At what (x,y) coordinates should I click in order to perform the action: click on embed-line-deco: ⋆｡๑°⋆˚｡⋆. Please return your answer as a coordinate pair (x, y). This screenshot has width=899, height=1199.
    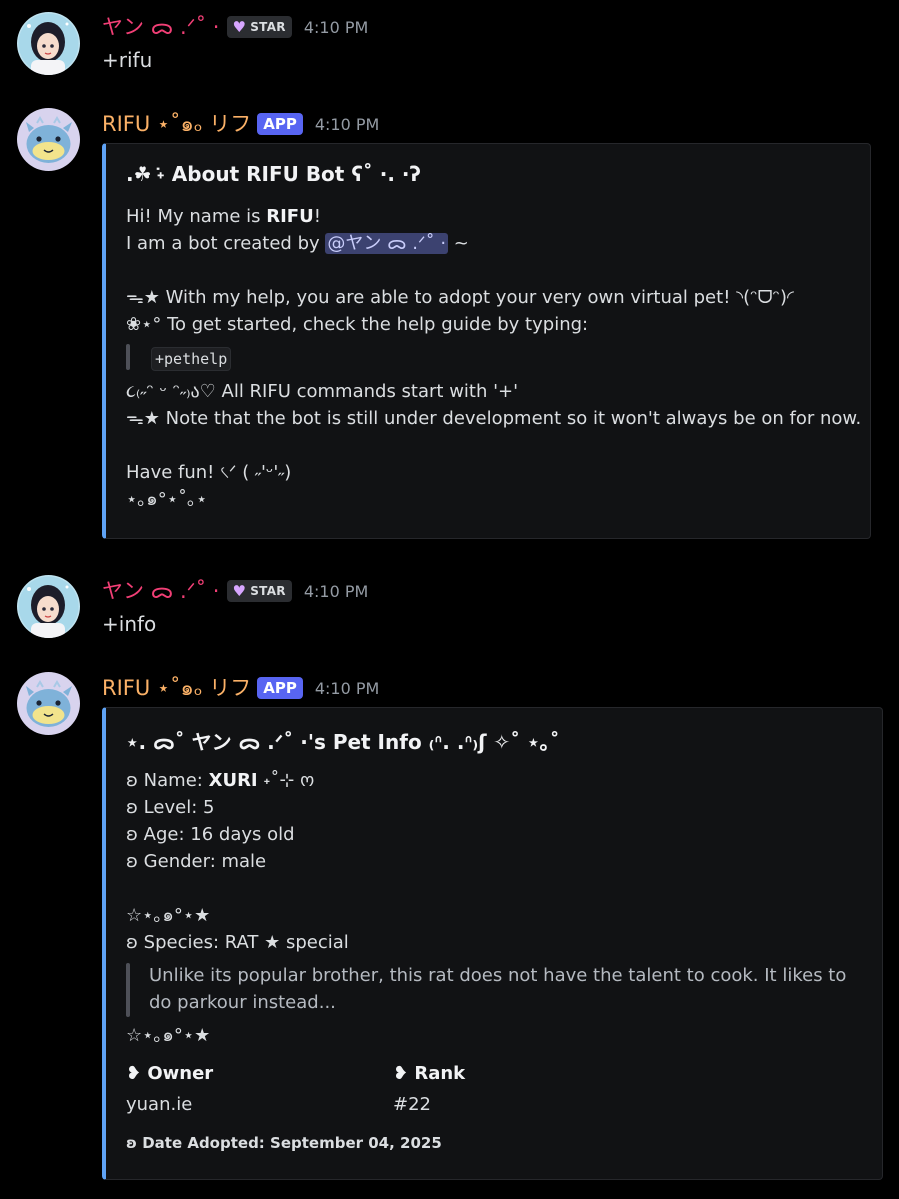
    Looking at the image, I should click on (167, 499).